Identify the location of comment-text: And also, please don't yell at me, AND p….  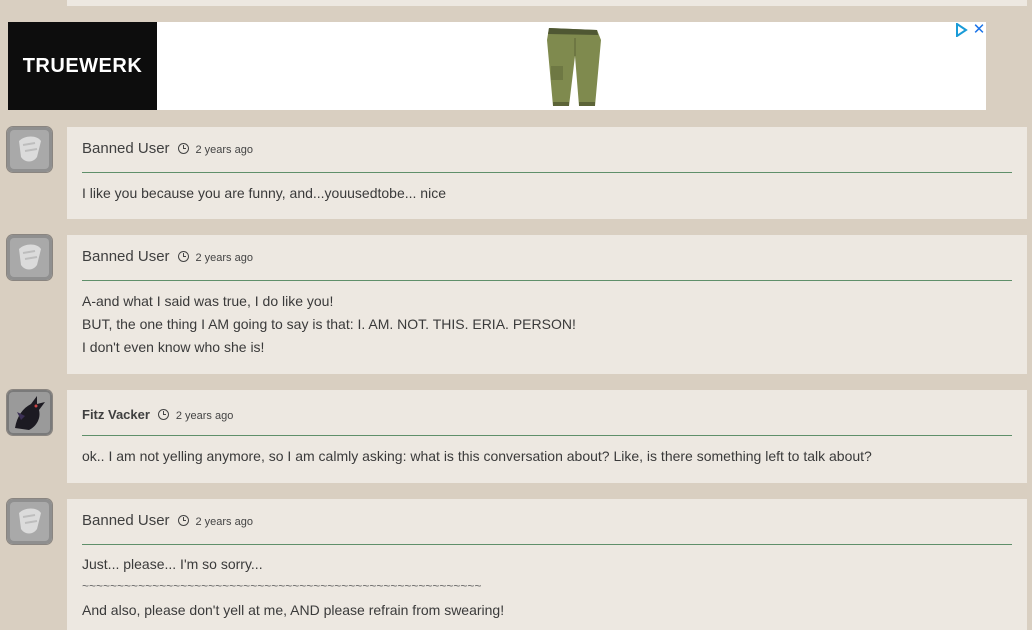
(293, 610).